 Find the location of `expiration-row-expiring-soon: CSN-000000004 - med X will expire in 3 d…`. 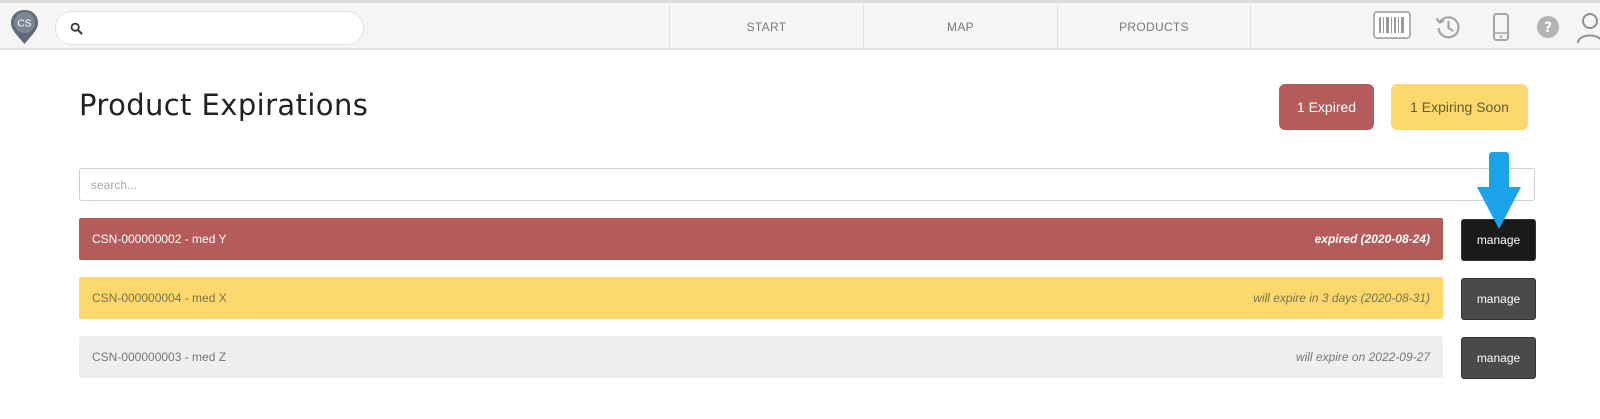

expiration-row-expiring-soon: CSN-000000004 - med X will expire in 3 d… is located at coordinates (761, 298).